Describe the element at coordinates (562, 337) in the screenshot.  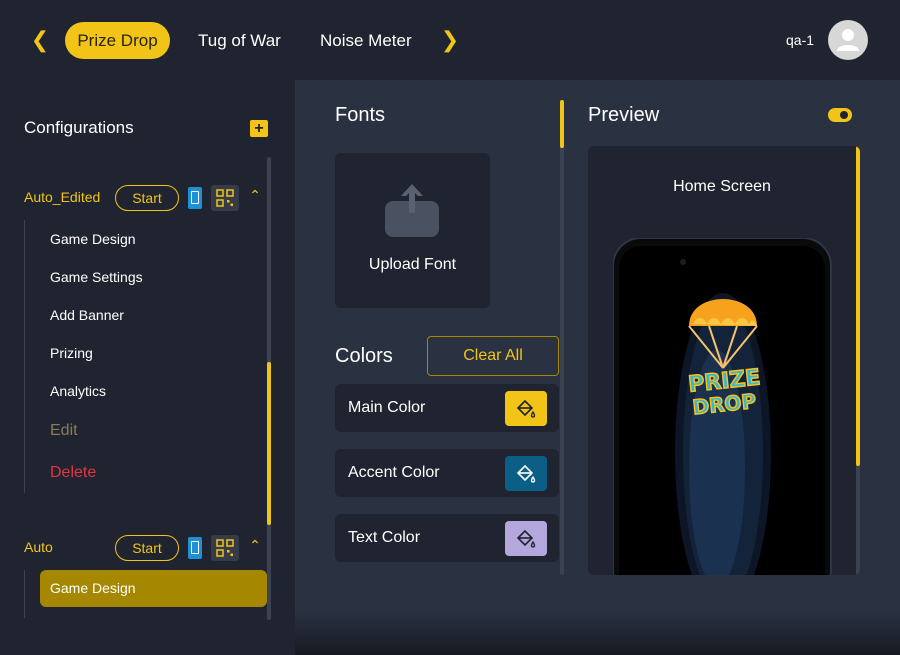
I see `settings-scrollbar-track` at that location.